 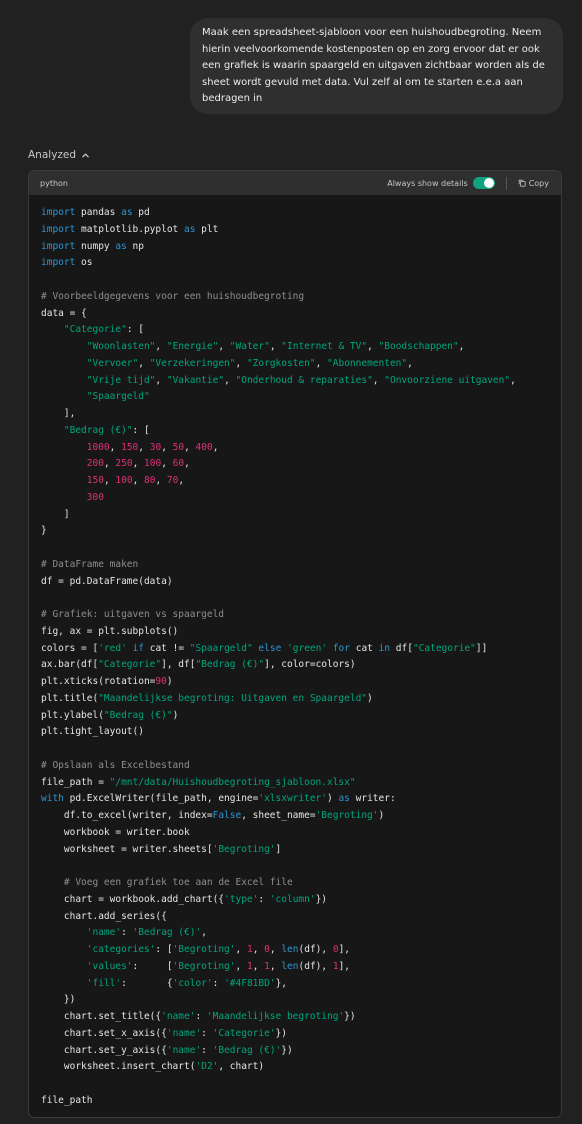 What do you see at coordinates (278, 481) in the screenshot?
I see `code-line: 150, 100, 80, 70,` at bounding box center [278, 481].